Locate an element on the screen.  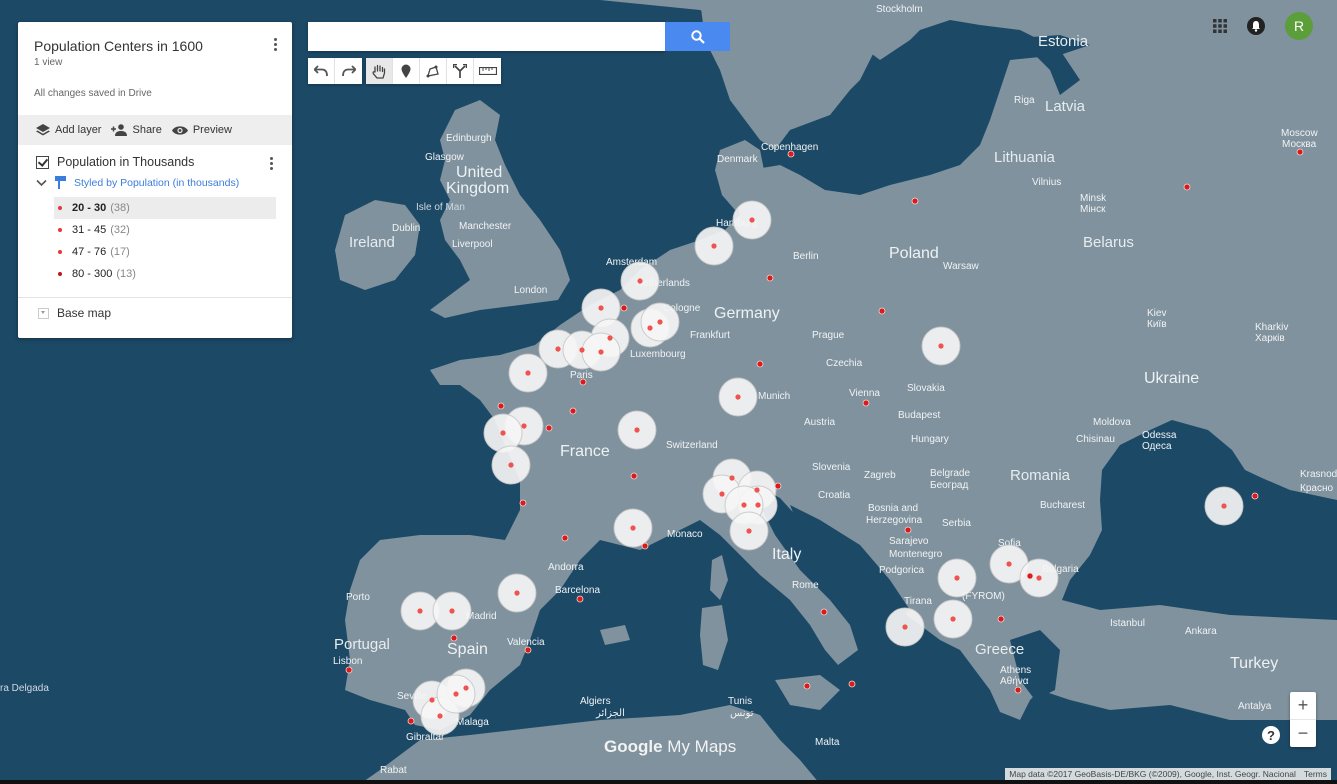
redo-button is located at coordinates (348, 71).